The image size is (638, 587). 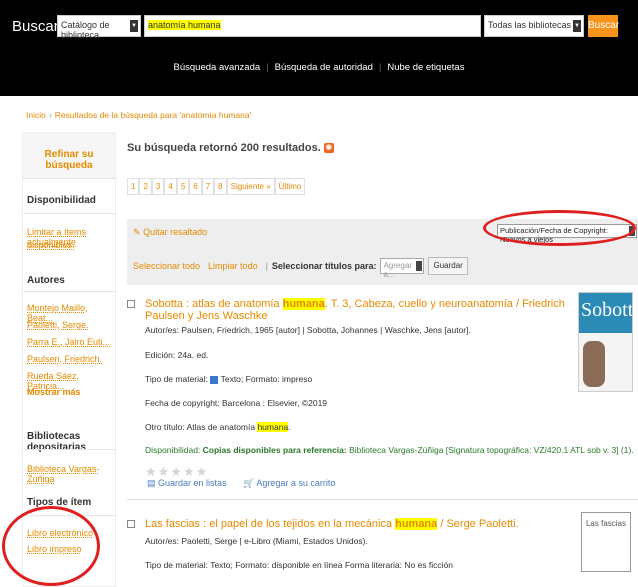 I want to click on material-label: Tipo de material:, so click(x=176, y=379).